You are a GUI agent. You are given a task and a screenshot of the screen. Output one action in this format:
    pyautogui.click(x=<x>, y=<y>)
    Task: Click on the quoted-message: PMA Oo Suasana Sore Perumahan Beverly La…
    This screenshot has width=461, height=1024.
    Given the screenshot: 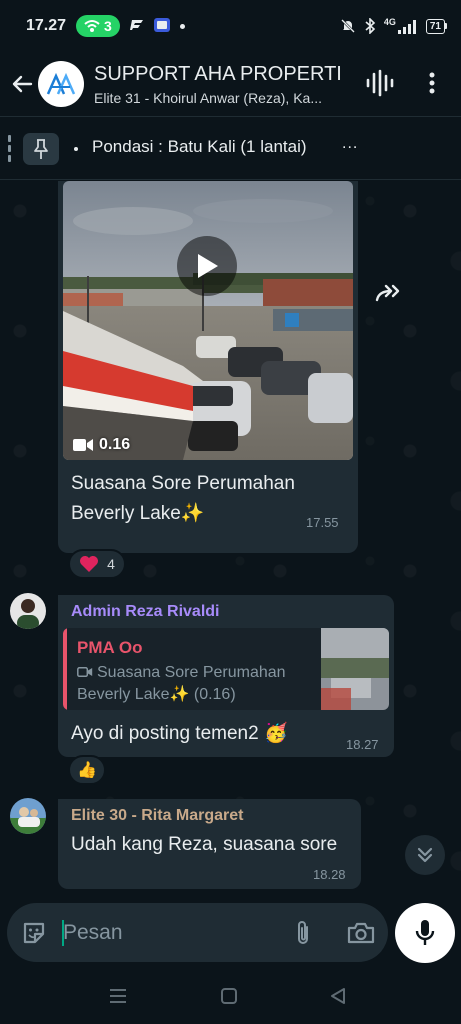 What is the action you would take?
    pyautogui.click(x=226, y=669)
    